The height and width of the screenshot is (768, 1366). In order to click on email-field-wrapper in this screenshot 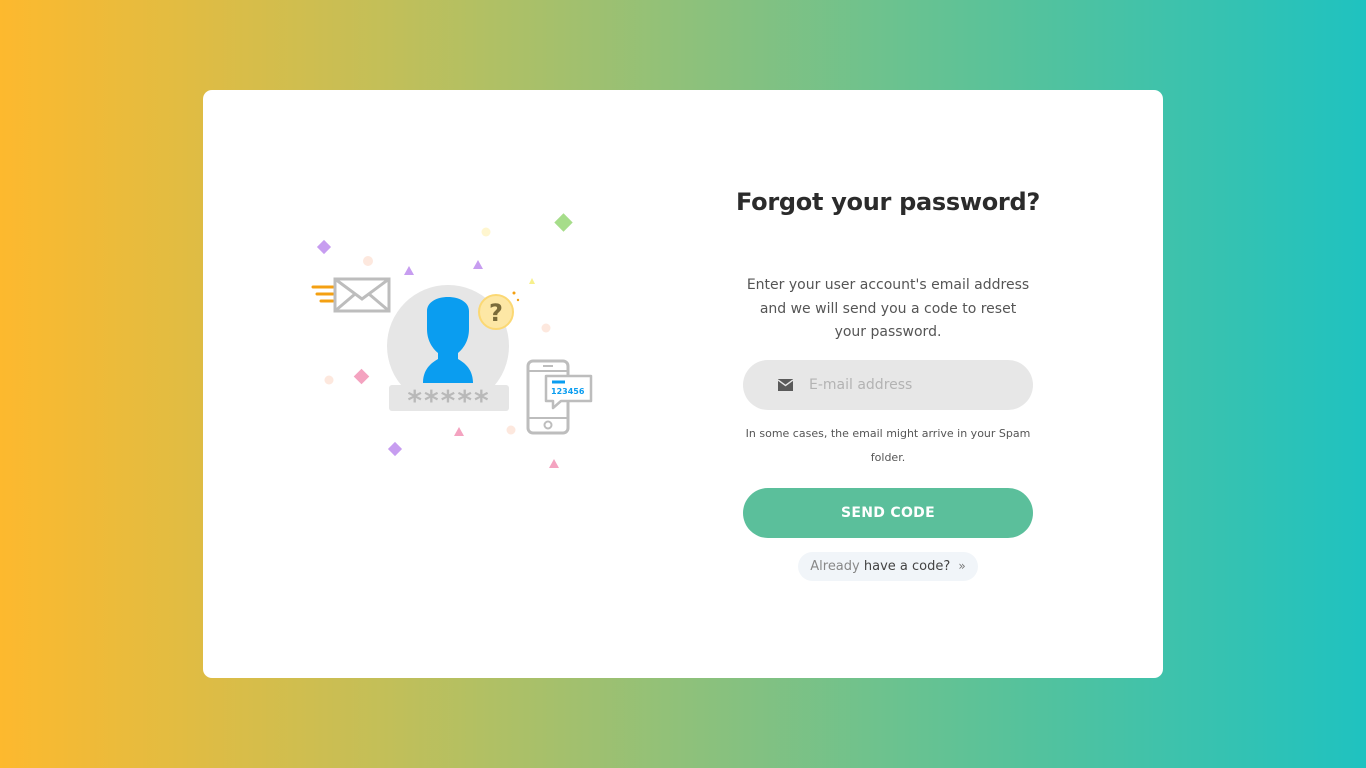, I will do `click(888, 385)`.